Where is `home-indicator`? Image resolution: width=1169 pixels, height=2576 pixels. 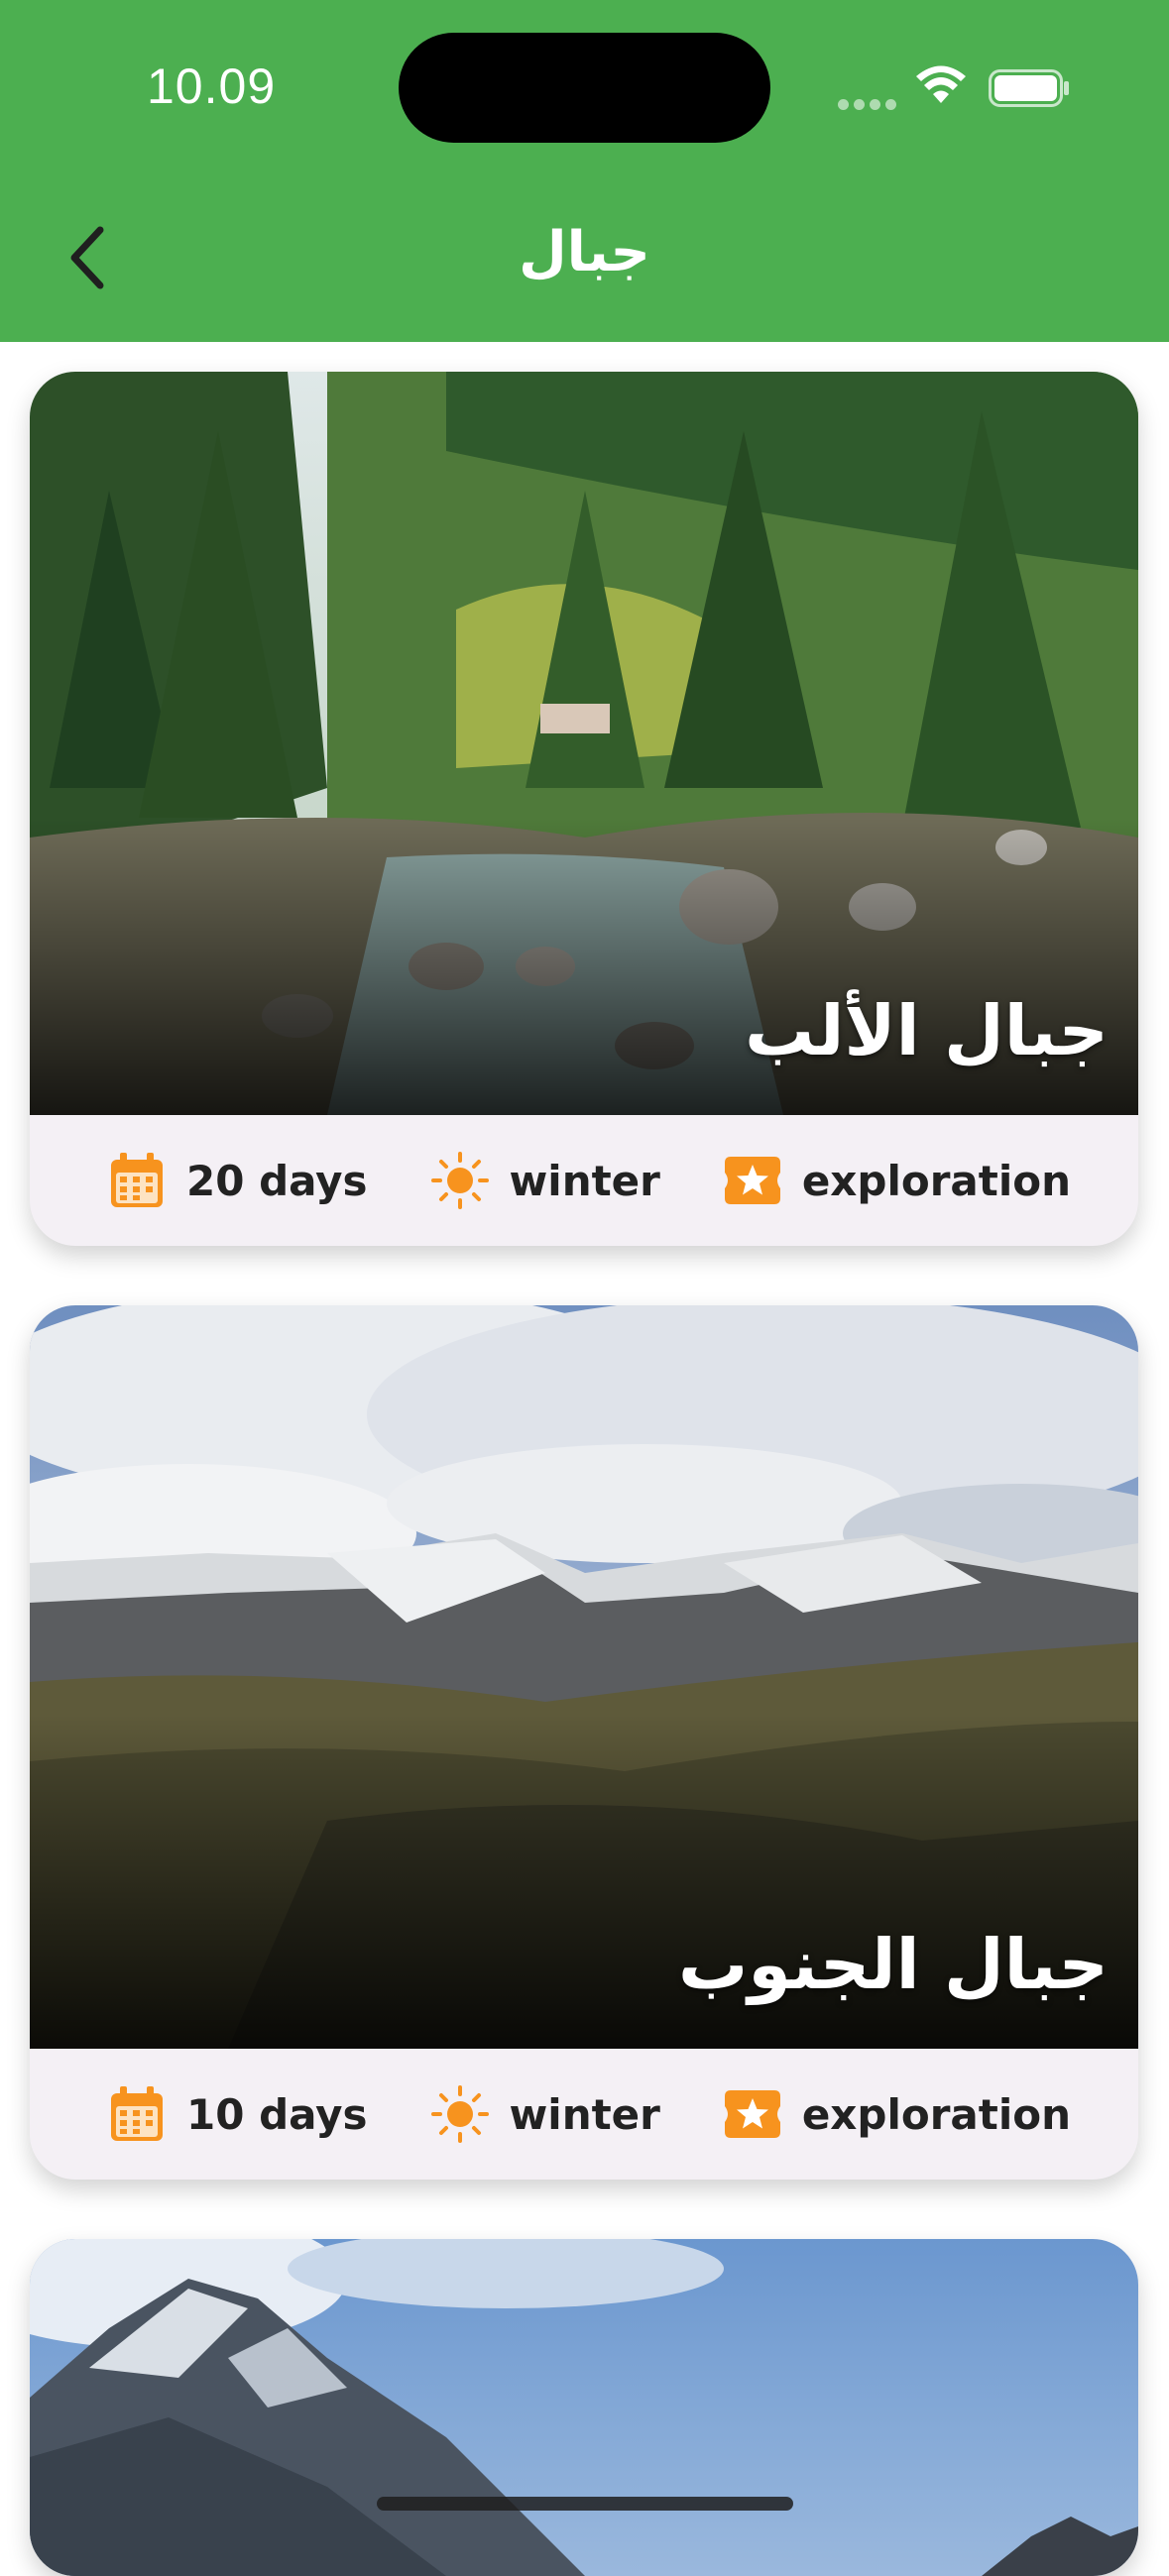 home-indicator is located at coordinates (585, 2504).